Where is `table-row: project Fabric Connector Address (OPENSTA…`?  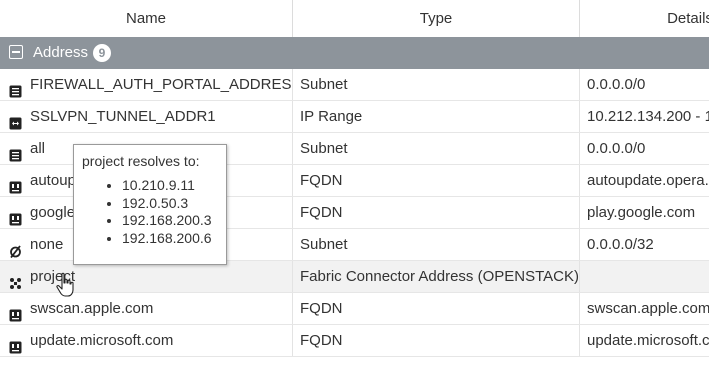 table-row: project Fabric Connector Address (OPENSTA… is located at coordinates (354, 277).